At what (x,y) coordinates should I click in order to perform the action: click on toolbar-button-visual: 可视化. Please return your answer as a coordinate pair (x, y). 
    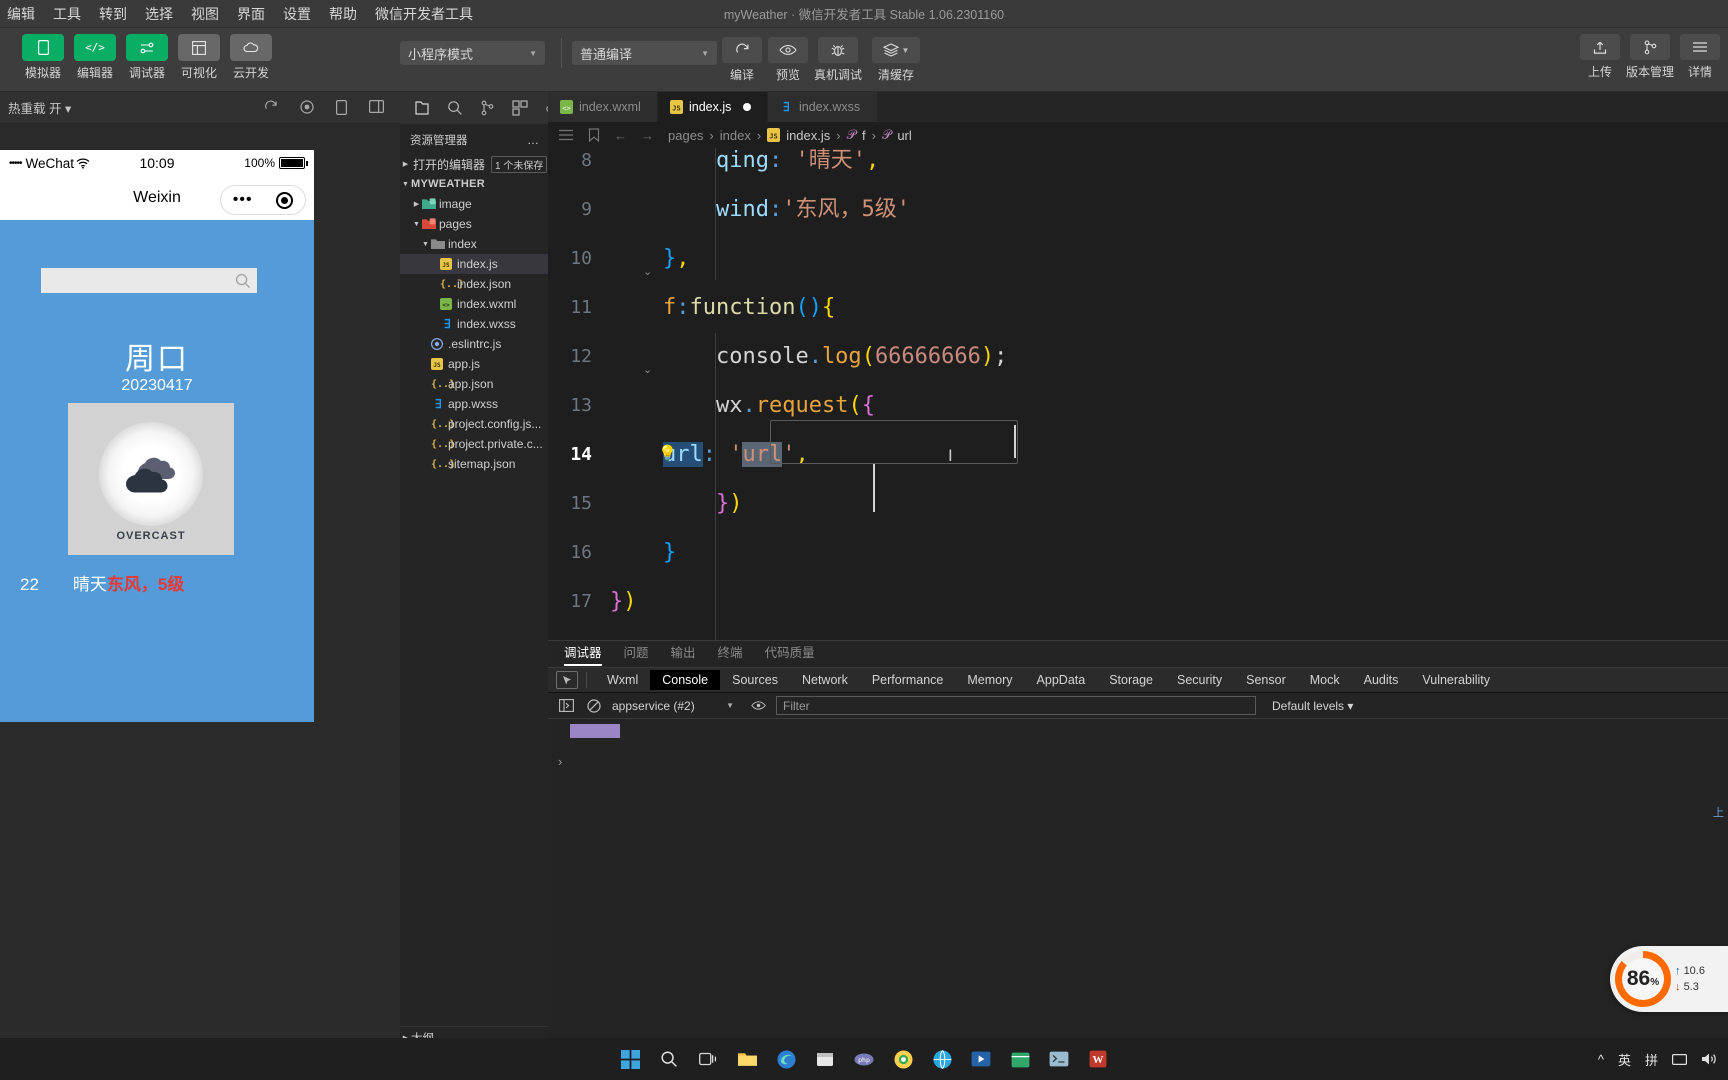
    Looking at the image, I should click on (199, 57).